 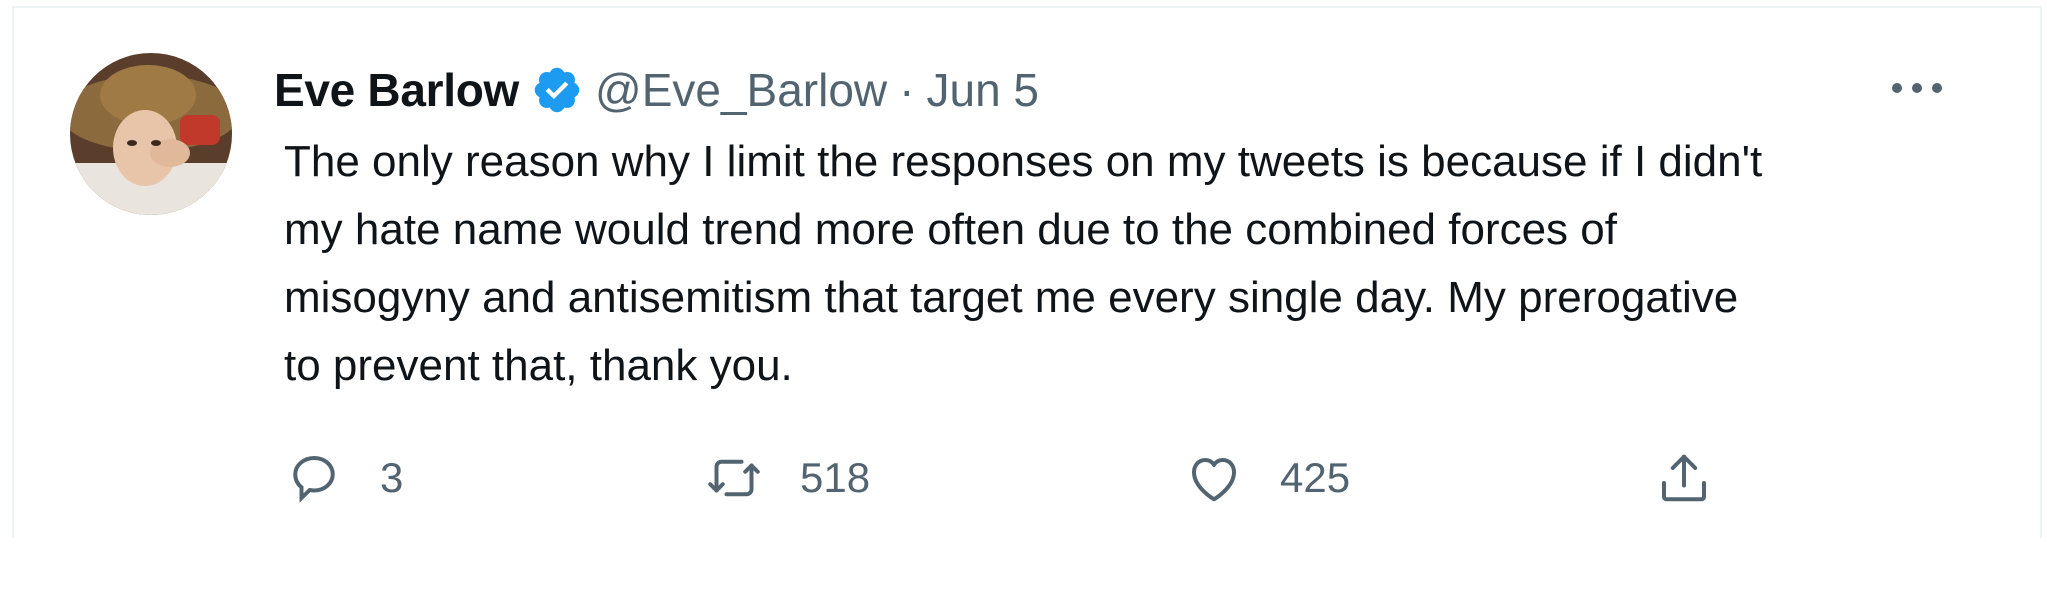 I want to click on share-button, so click(x=1684, y=478).